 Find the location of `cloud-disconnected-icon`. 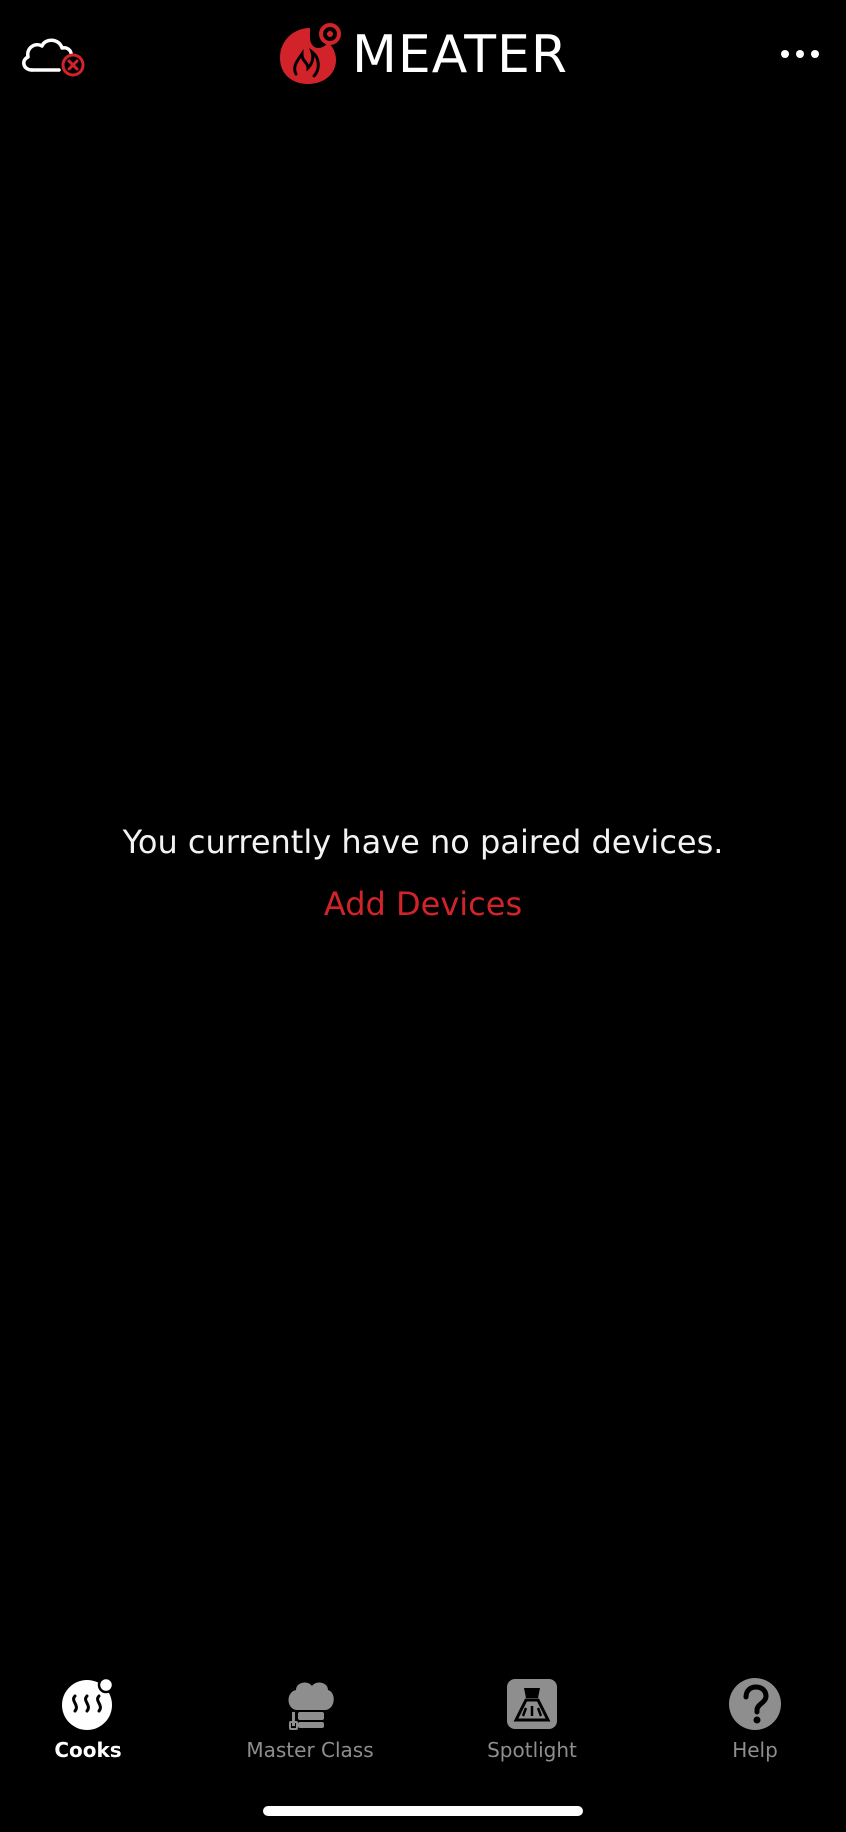

cloud-disconnected-icon is located at coordinates (53, 57).